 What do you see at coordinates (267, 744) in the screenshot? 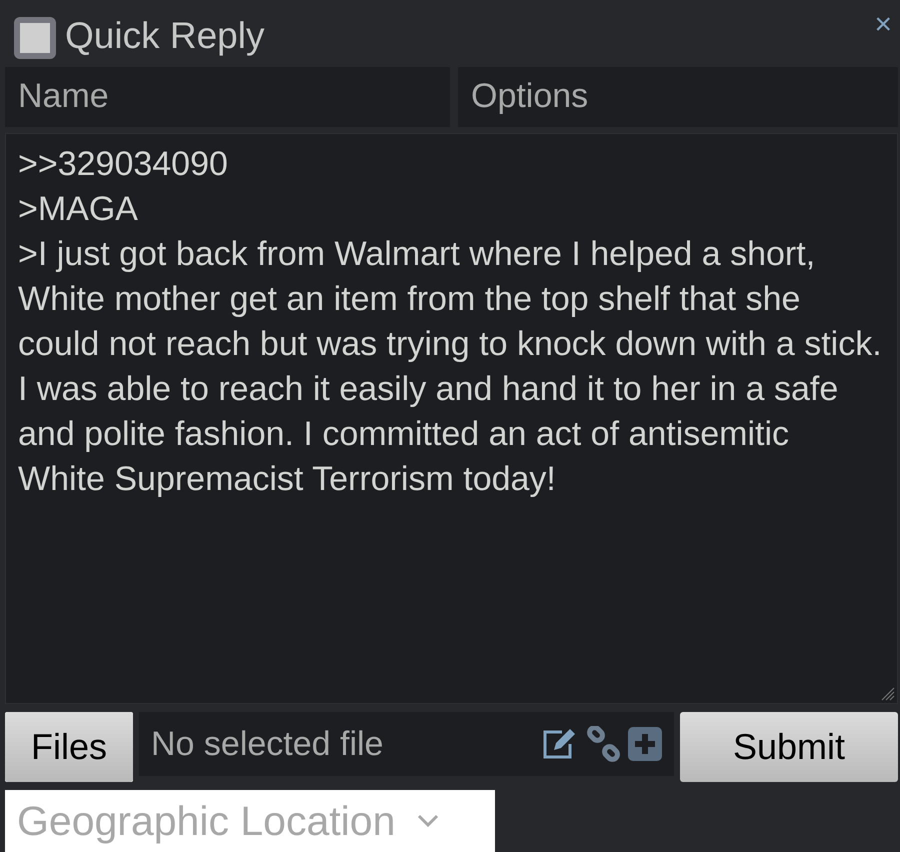
I see `file-status: No selected file` at bounding box center [267, 744].